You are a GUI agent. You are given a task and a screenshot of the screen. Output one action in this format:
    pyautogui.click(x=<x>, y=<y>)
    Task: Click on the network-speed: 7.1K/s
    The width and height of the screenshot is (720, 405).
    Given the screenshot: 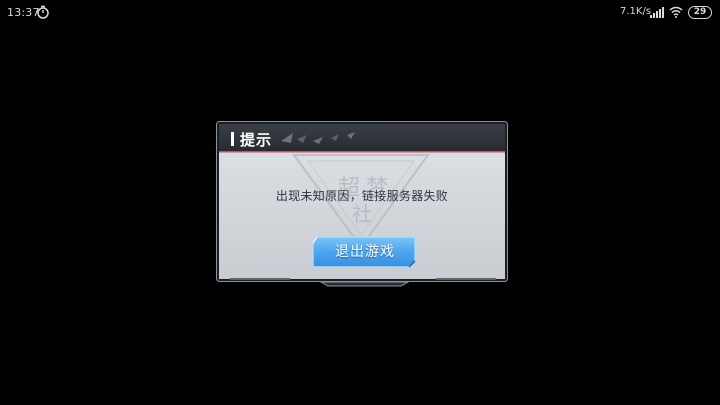 What is the action you would take?
    pyautogui.click(x=636, y=11)
    